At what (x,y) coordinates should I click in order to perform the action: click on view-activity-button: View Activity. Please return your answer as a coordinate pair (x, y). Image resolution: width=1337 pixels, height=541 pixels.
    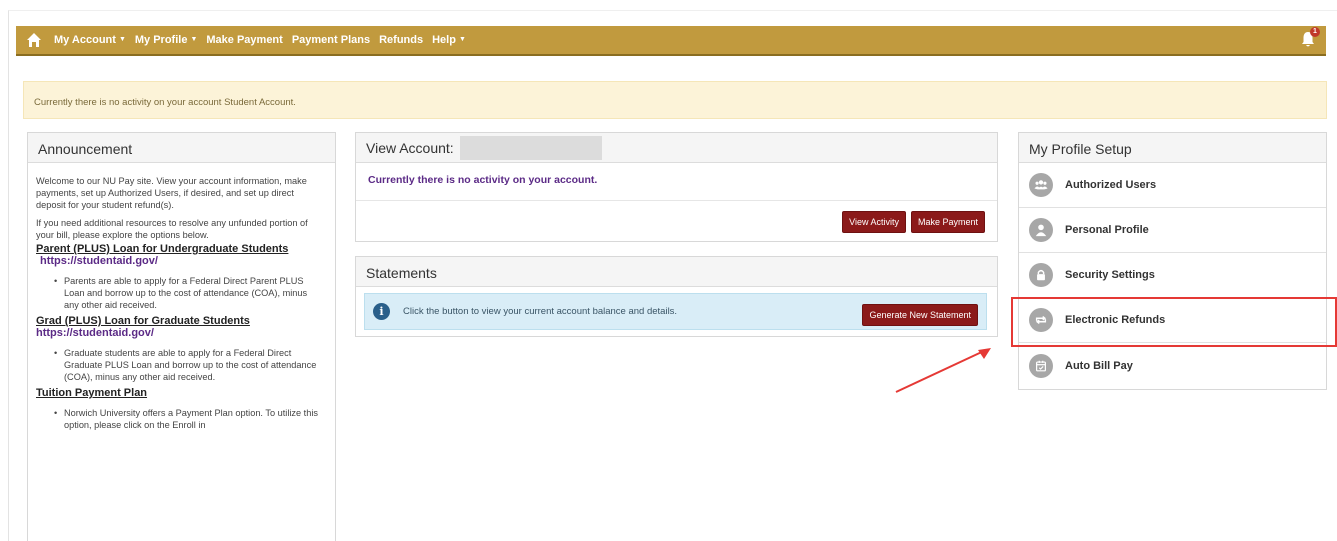
    Looking at the image, I should click on (874, 222).